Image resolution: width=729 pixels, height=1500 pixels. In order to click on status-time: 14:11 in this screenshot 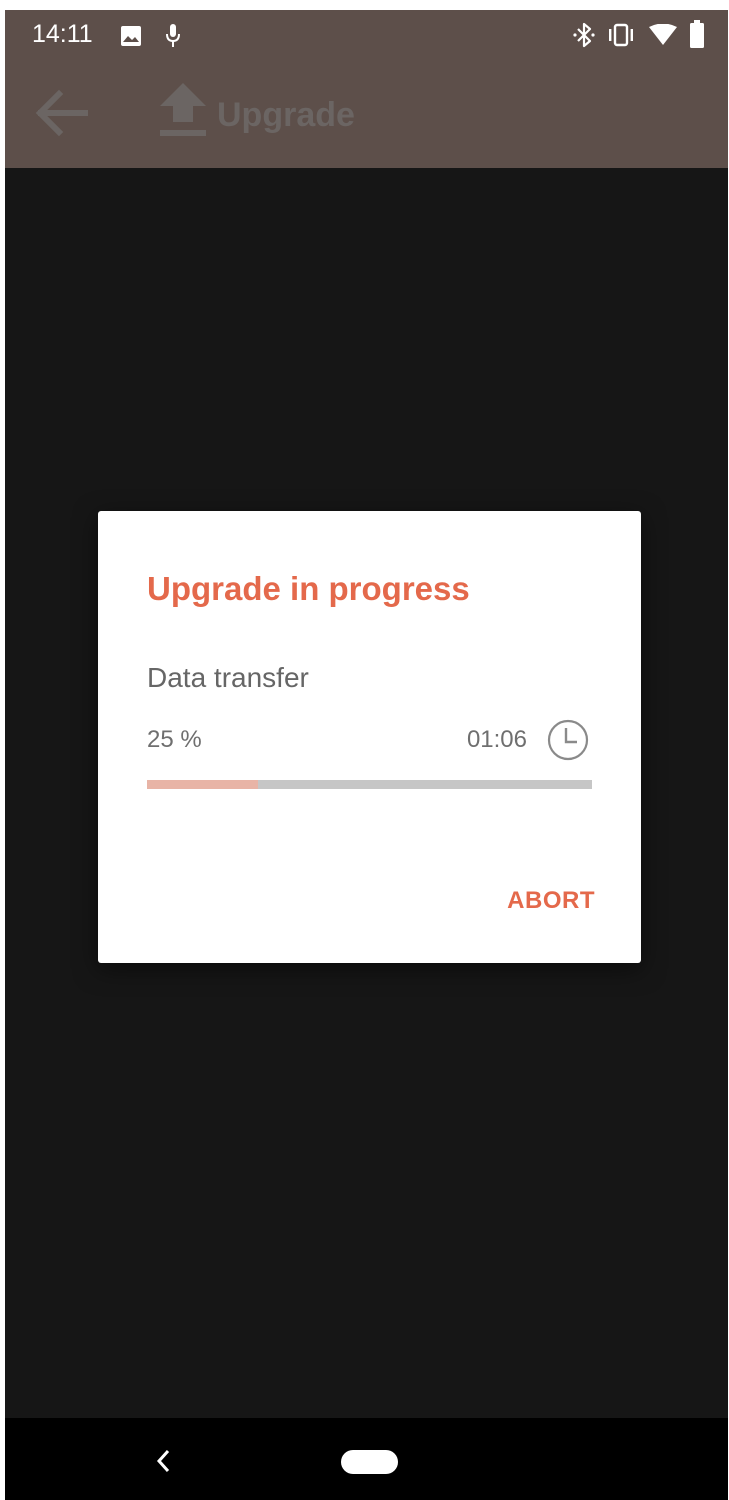, I will do `click(62, 34)`.